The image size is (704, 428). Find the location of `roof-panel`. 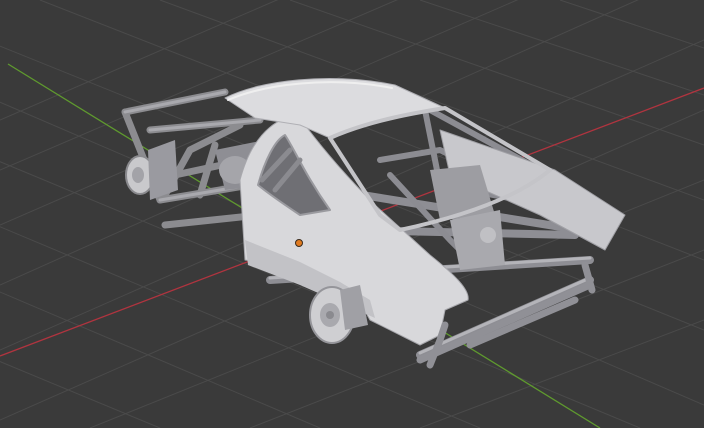

roof-panel is located at coordinates (335, 108).